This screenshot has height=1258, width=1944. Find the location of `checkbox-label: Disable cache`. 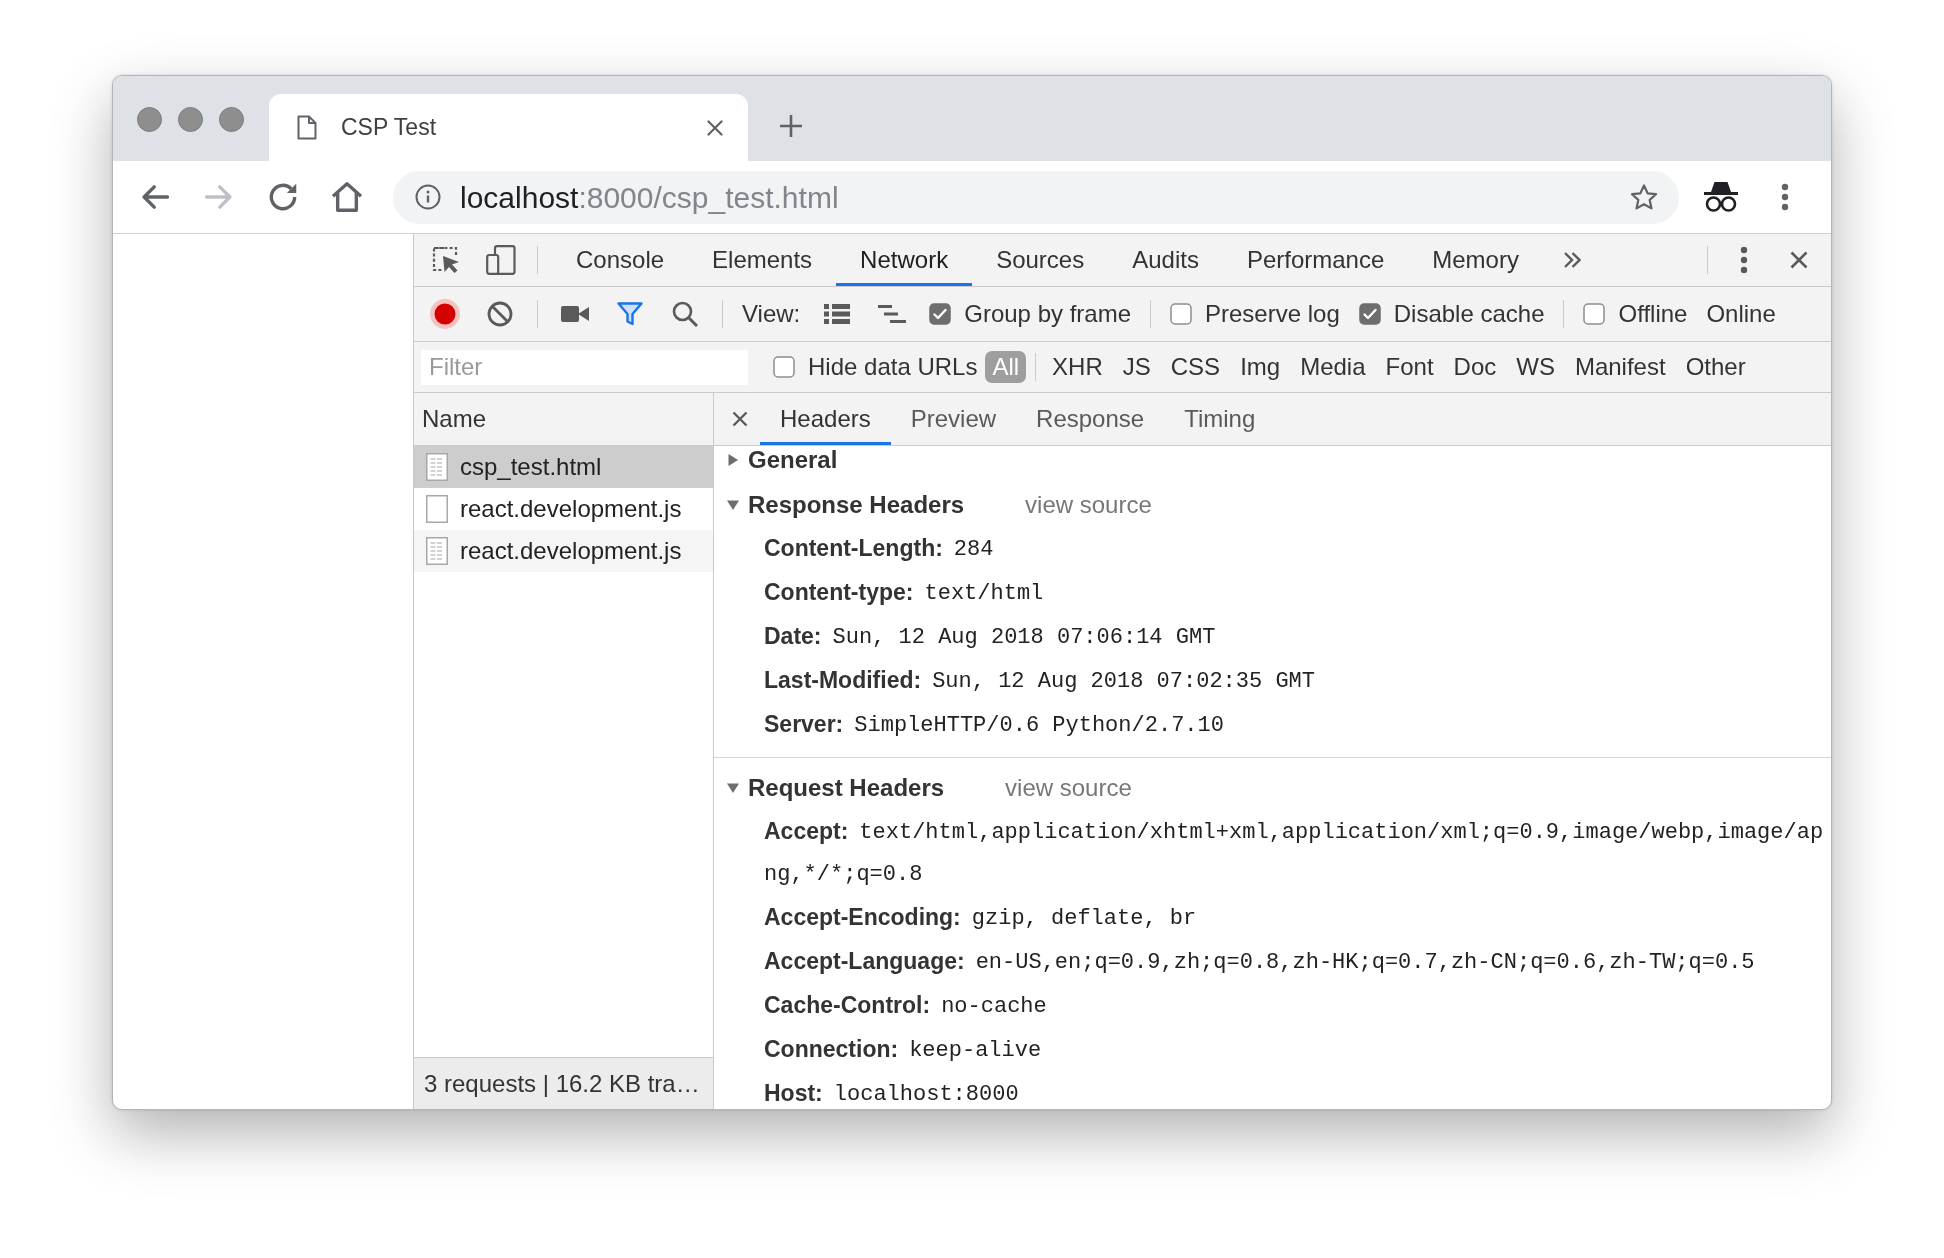

checkbox-label: Disable cache is located at coordinates (1469, 314).